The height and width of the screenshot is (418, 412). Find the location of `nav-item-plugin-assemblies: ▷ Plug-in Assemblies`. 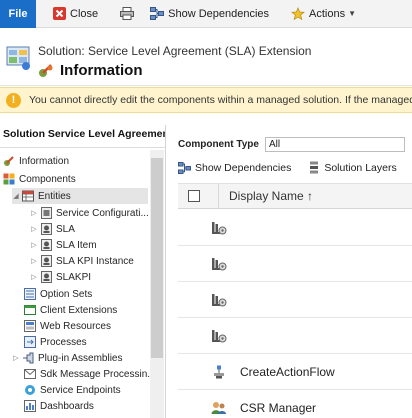

nav-item-plugin-assemblies: ▷ Plug-in Assemblies is located at coordinates (67, 358).